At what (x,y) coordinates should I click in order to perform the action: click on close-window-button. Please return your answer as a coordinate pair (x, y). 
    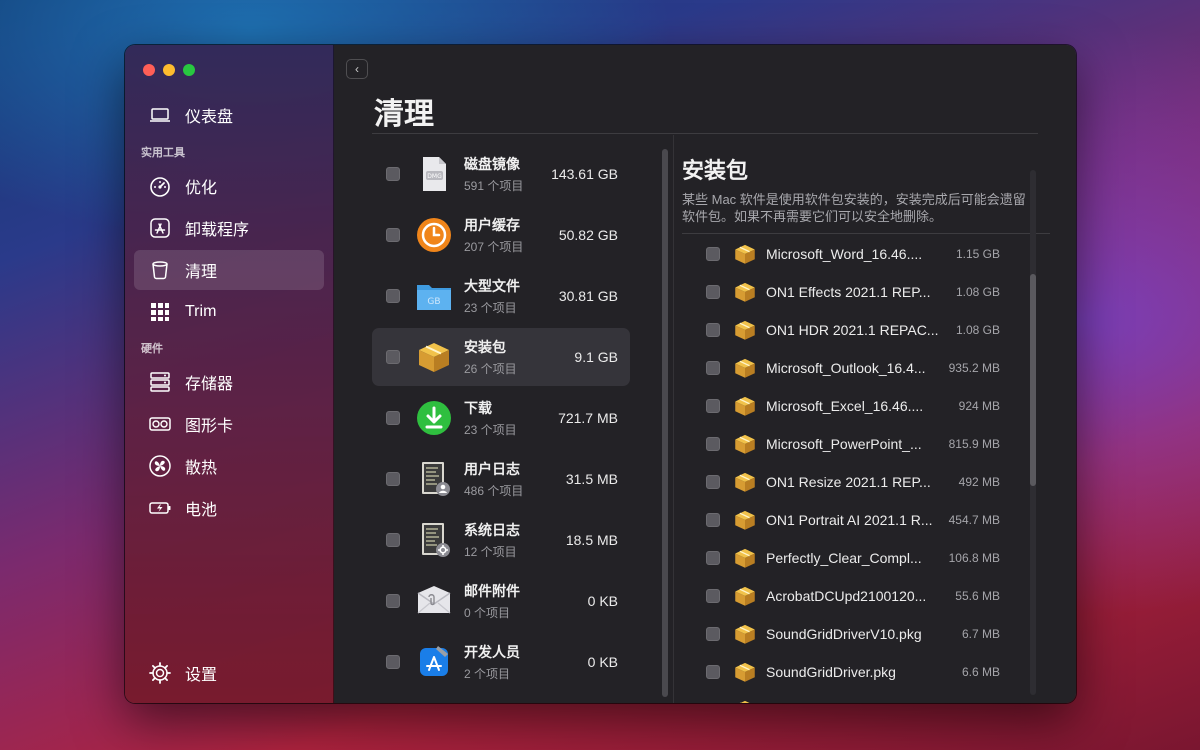
    Looking at the image, I should click on (149, 70).